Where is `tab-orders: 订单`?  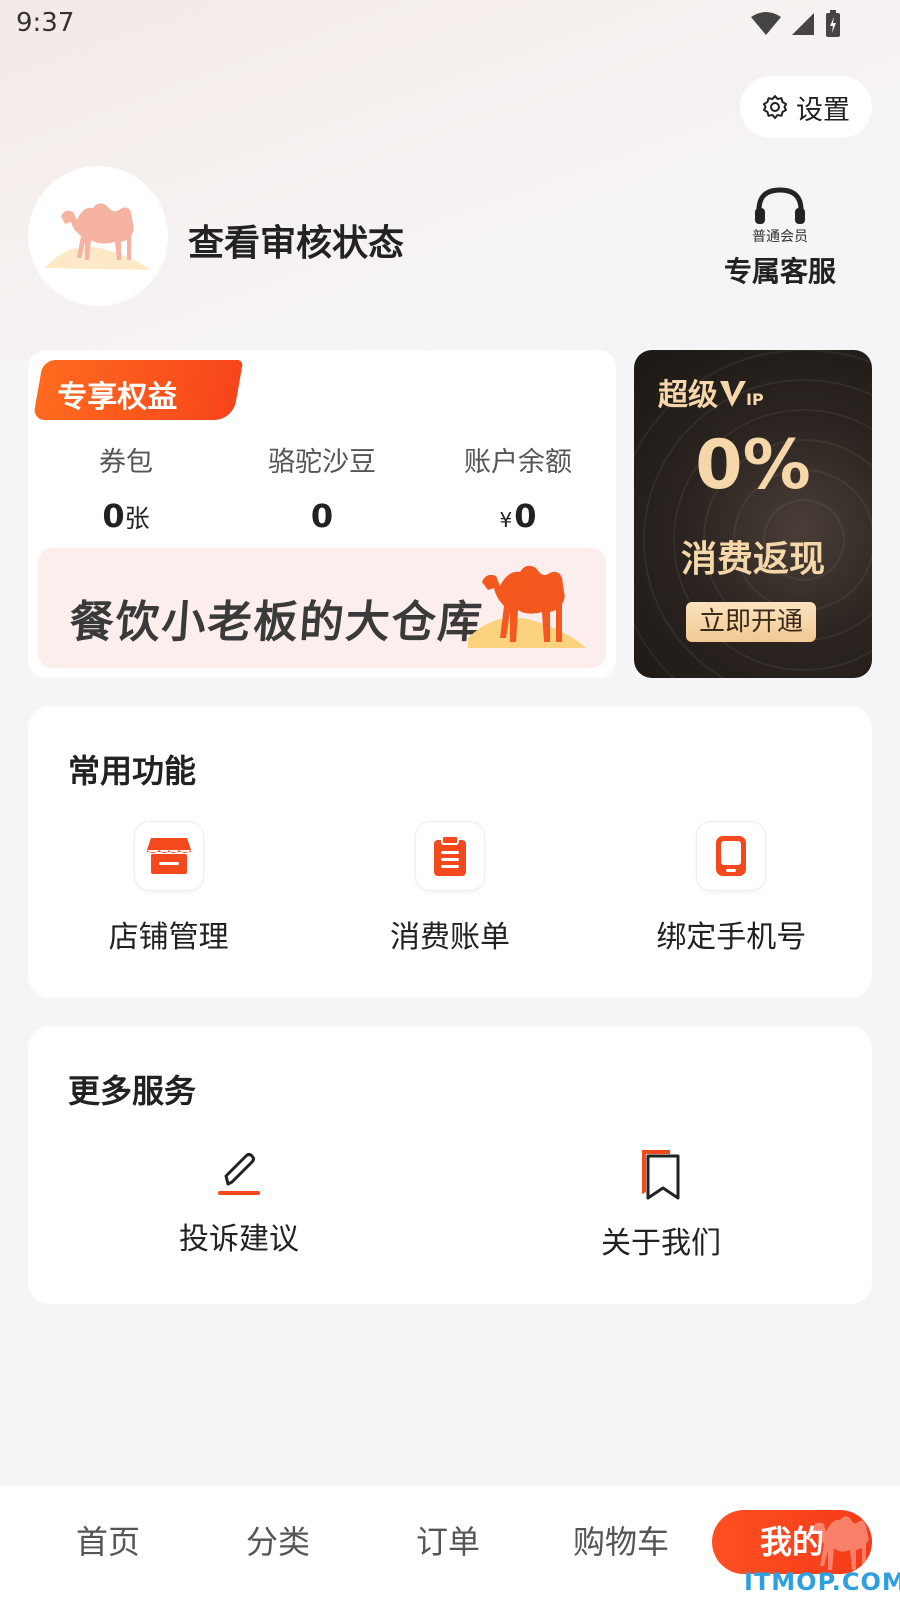 tab-orders: 订单 is located at coordinates (448, 1542).